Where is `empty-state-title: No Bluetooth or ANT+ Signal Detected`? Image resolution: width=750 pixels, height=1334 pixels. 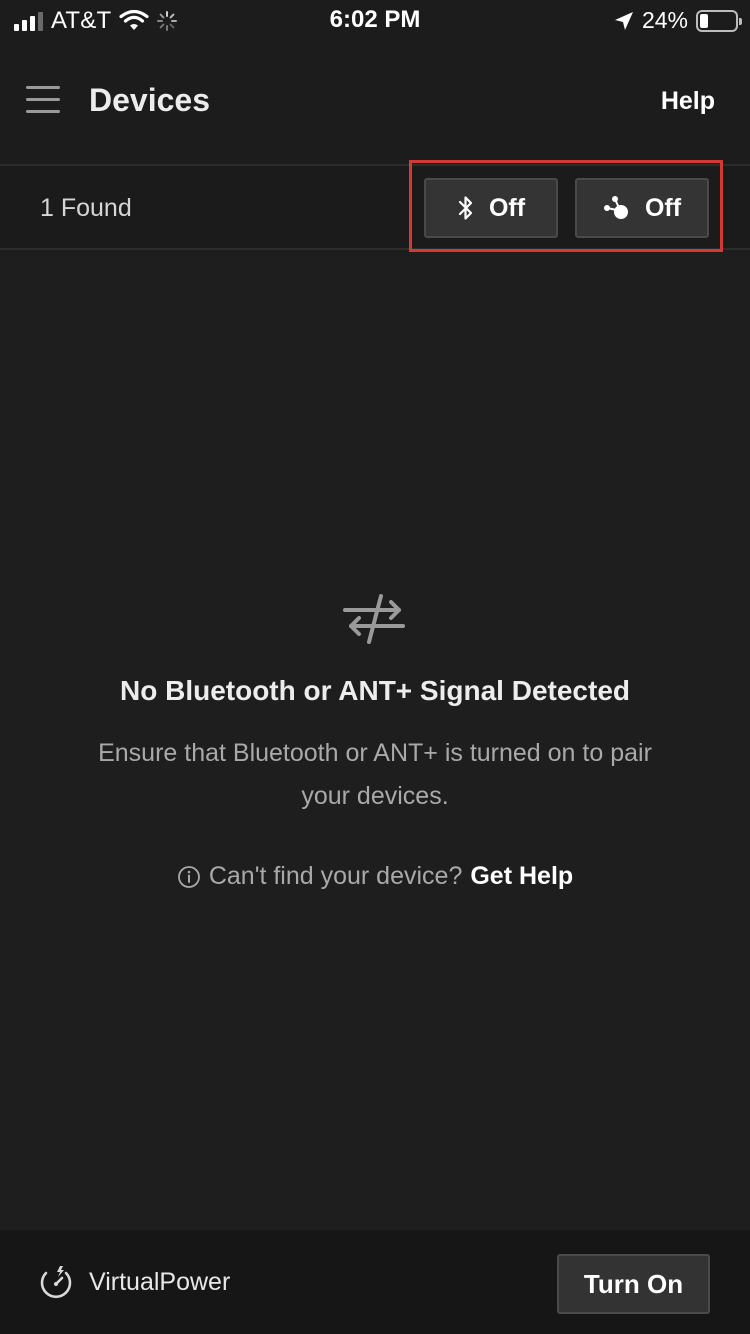
empty-state-title: No Bluetooth or ANT+ Signal Detected is located at coordinates (375, 690).